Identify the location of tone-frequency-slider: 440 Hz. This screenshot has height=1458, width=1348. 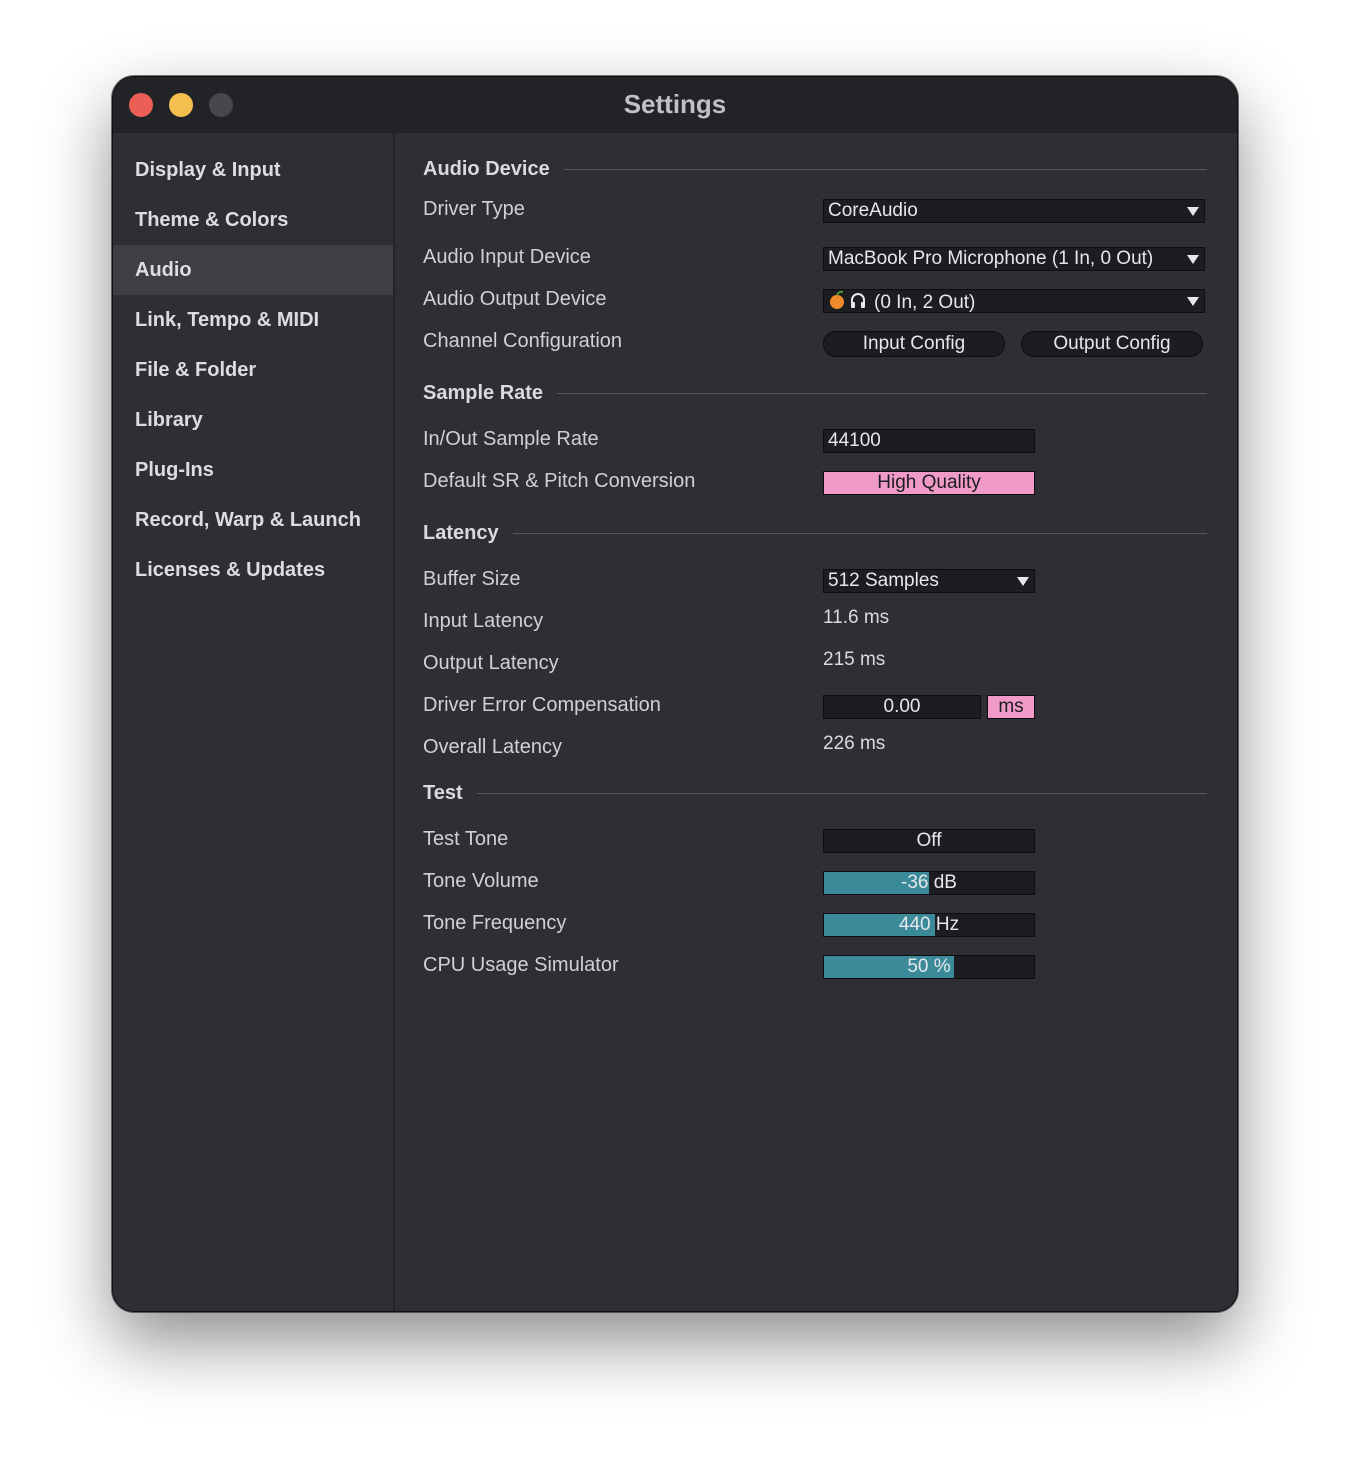
(929, 925).